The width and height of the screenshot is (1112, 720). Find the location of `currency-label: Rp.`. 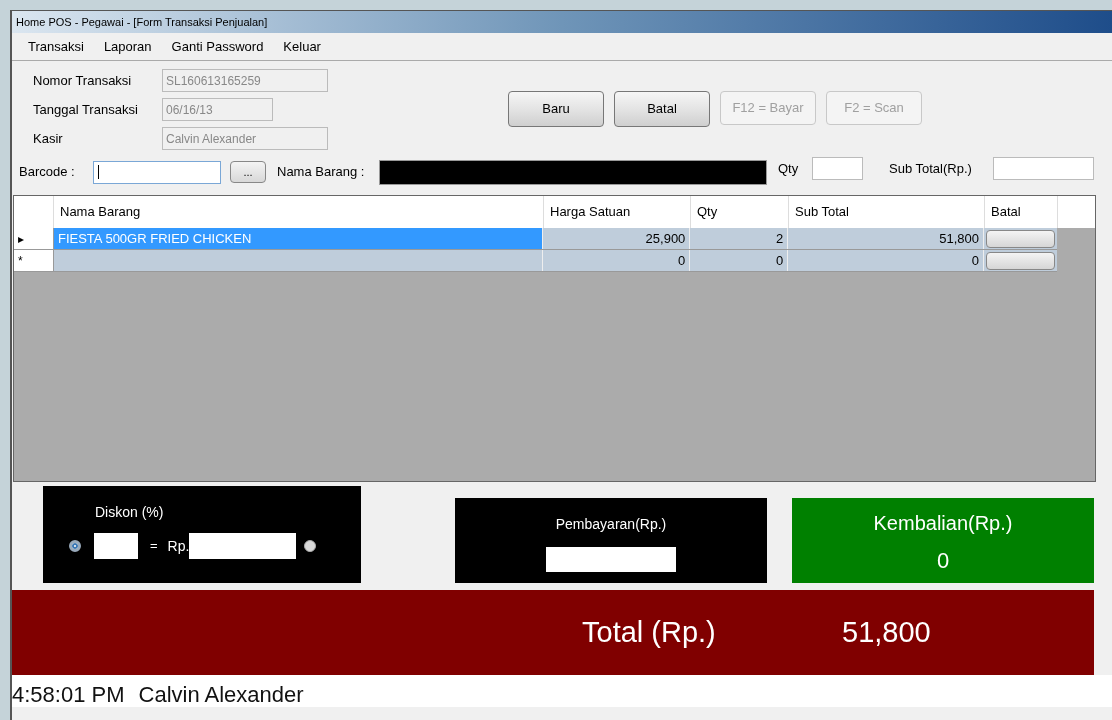

currency-label: Rp. is located at coordinates (178, 546).